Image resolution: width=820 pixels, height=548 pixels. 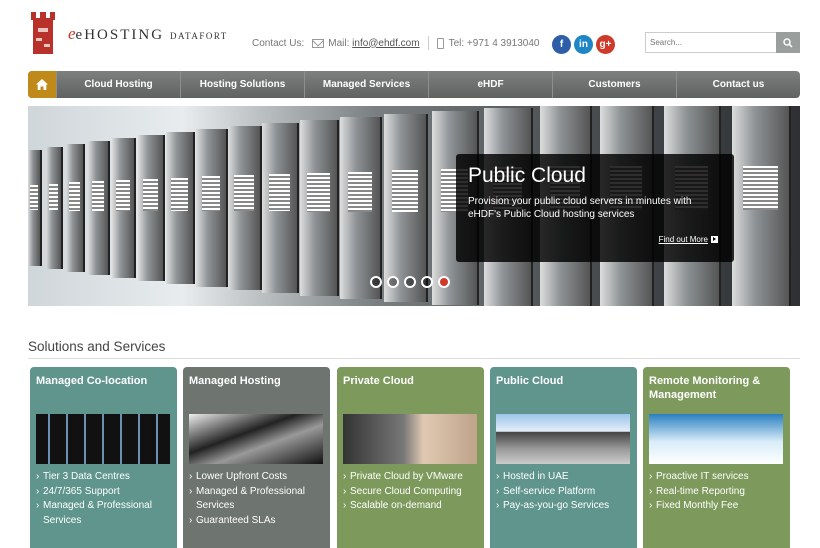 I want to click on google-plus-icon: g+, so click(x=605, y=44).